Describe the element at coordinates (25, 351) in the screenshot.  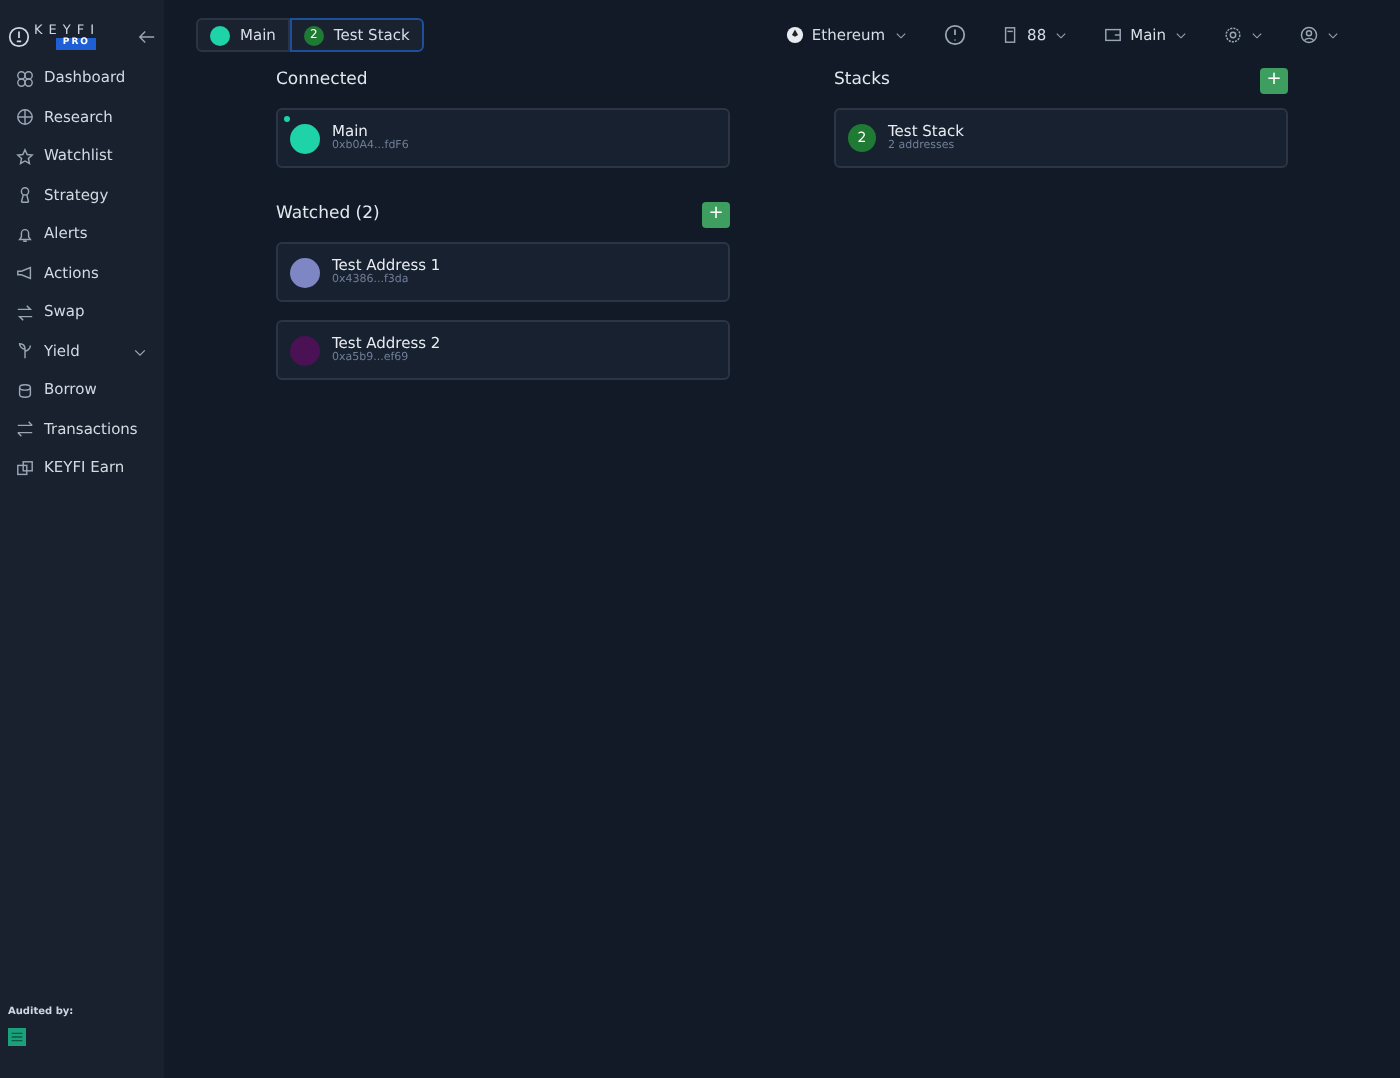
I see `plant-icon` at that location.